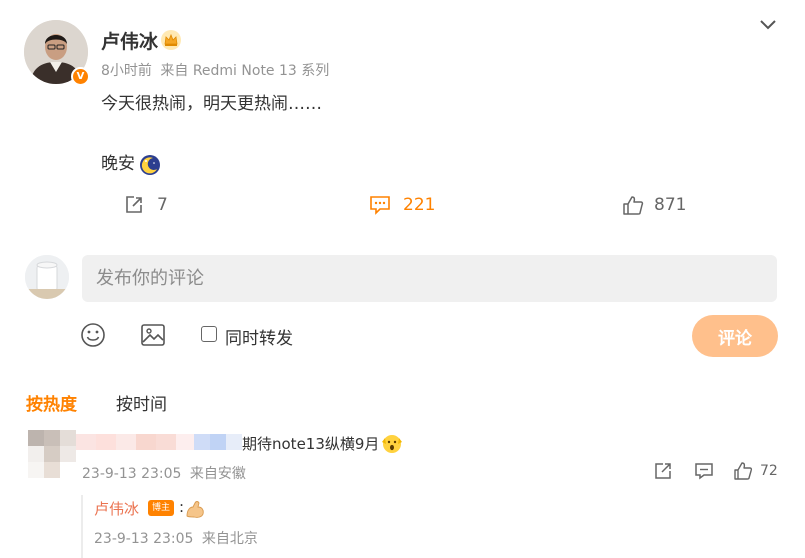 This screenshot has width=805, height=558. Describe the element at coordinates (311, 444) in the screenshot. I see `comment-text: 期待note13纵横9月` at that location.